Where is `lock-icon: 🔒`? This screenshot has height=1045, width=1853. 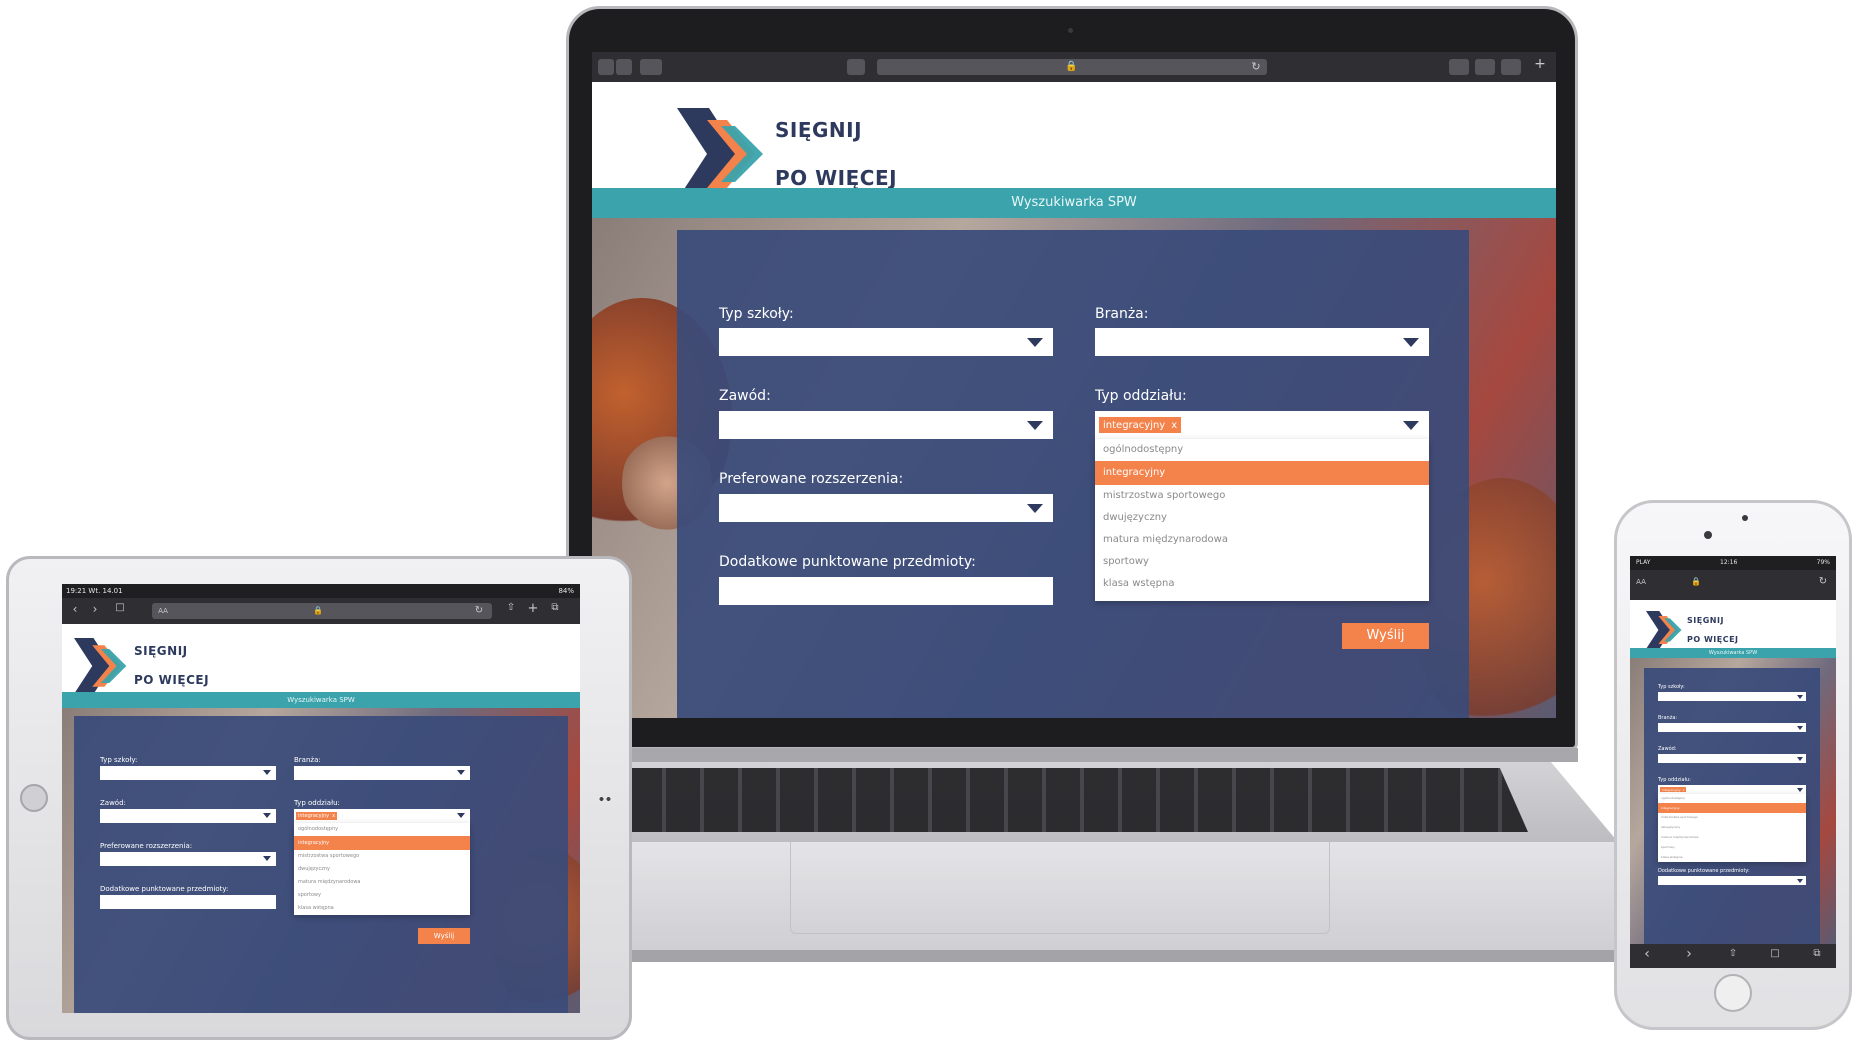 lock-icon: 🔒 is located at coordinates (1696, 581).